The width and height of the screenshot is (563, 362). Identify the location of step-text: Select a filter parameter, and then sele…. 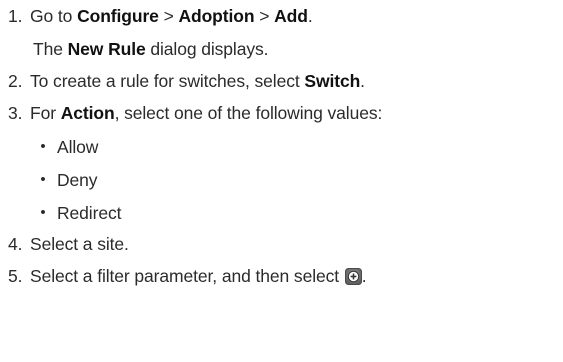
(198, 276).